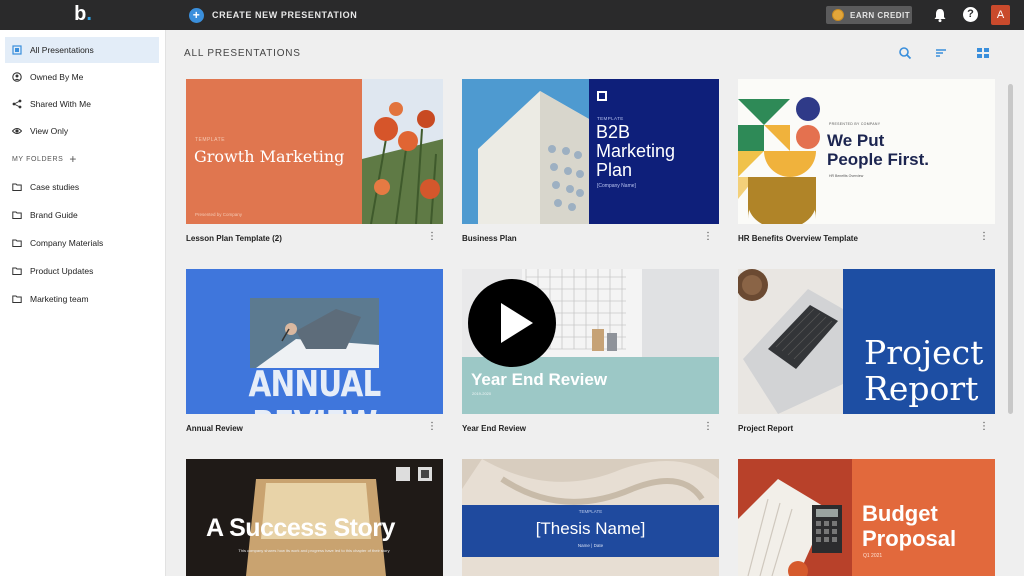 The width and height of the screenshot is (1024, 576). What do you see at coordinates (900, 513) in the screenshot?
I see `thumb-title-line: Budget` at bounding box center [900, 513].